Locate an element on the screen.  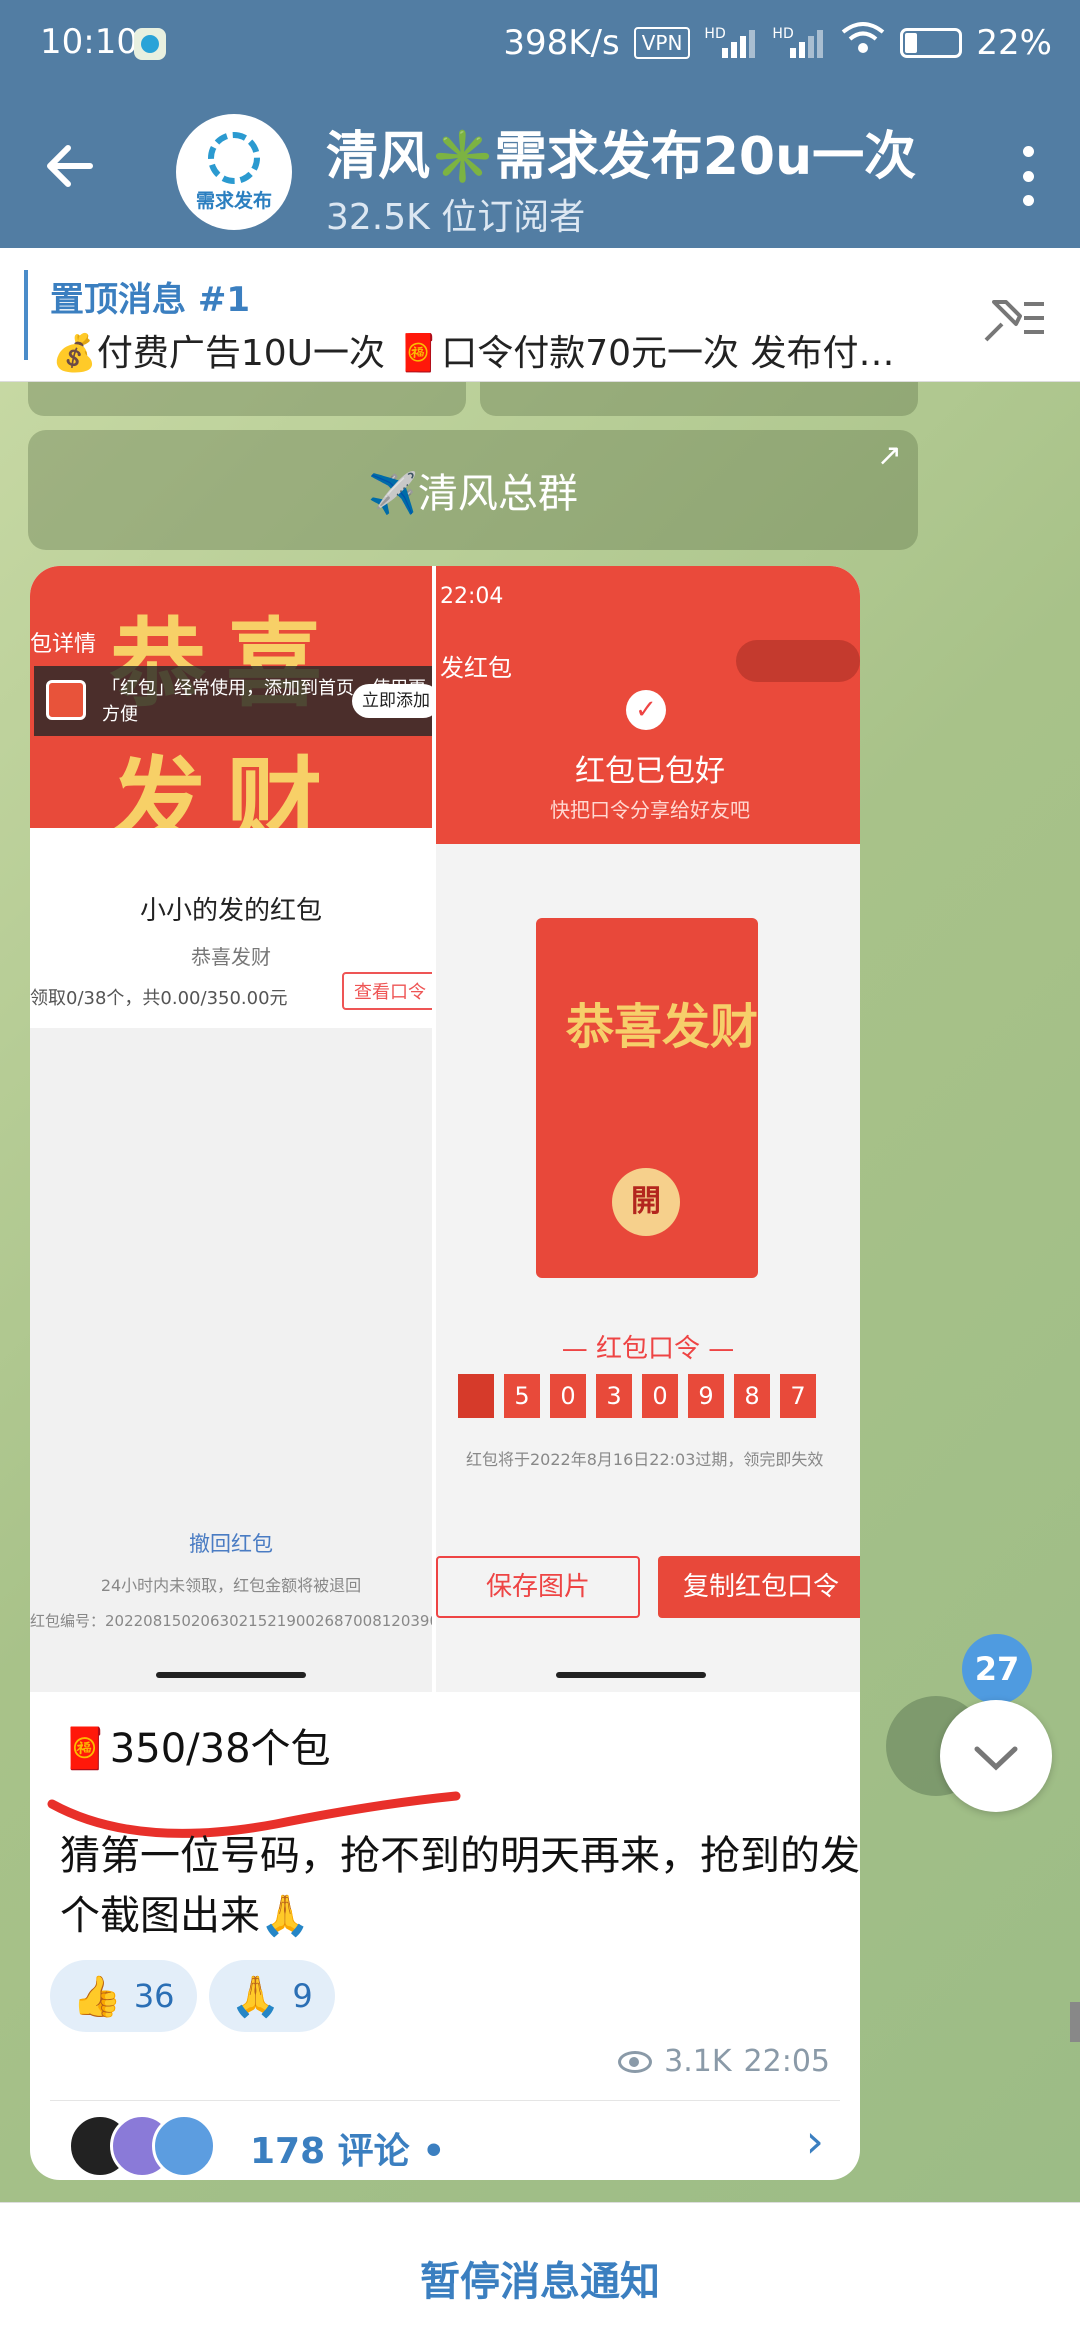
bottom-bar: 暂停消息通知 is located at coordinates (540, 2271).